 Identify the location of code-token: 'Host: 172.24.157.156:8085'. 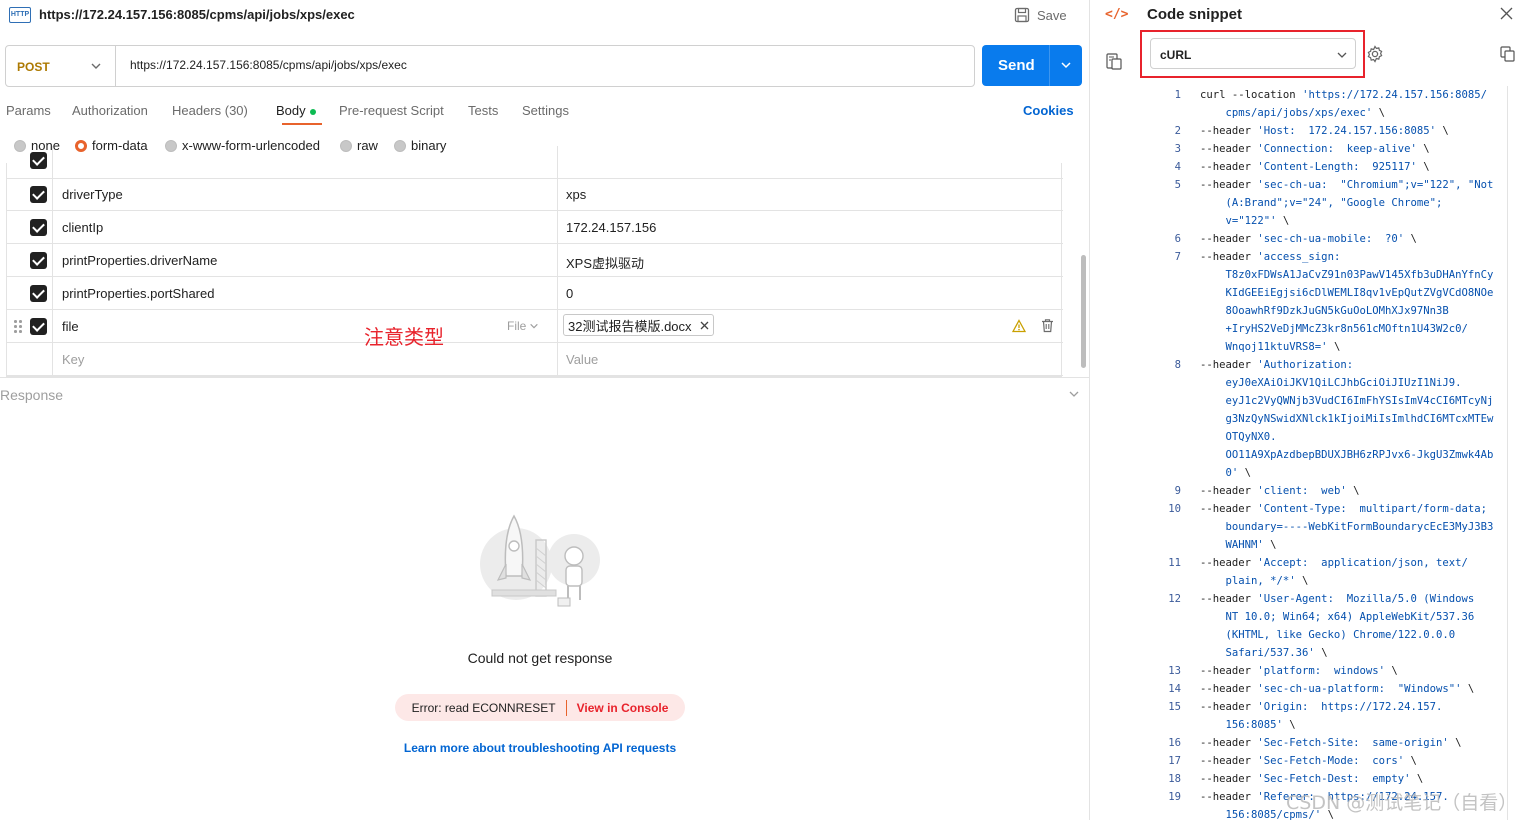
(1346, 131).